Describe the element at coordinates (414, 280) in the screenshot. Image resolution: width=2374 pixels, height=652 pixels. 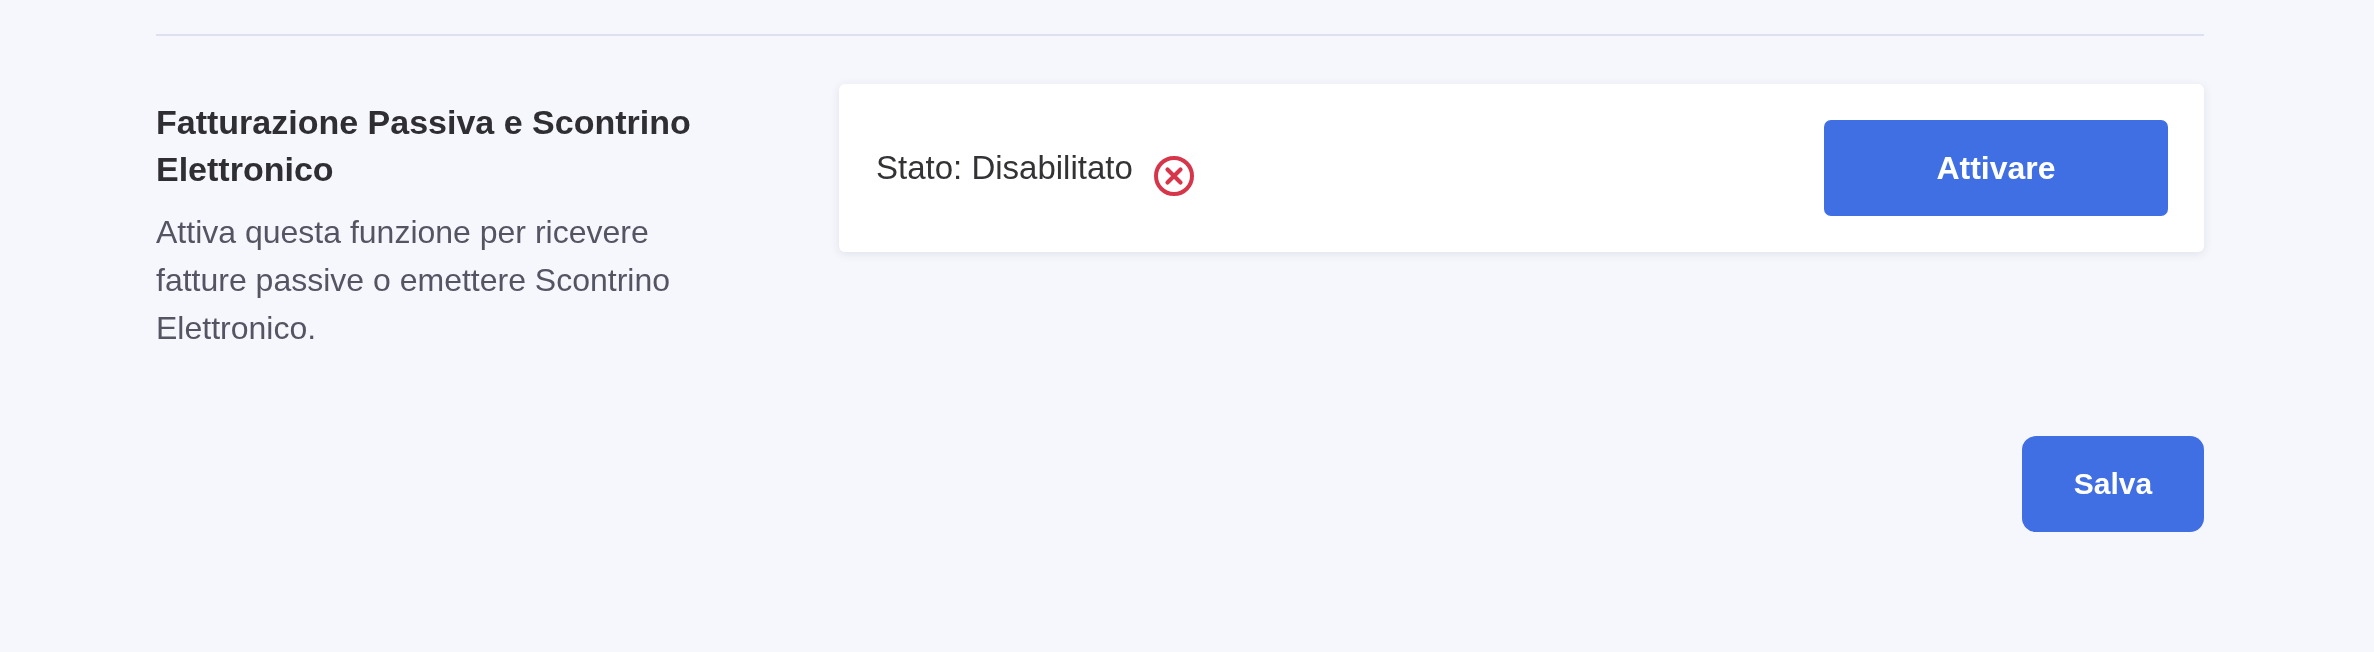
I see `section-description: Attiva questa funzione per ricevere fatture passive o emettere Scontrino Elettronico.` at that location.